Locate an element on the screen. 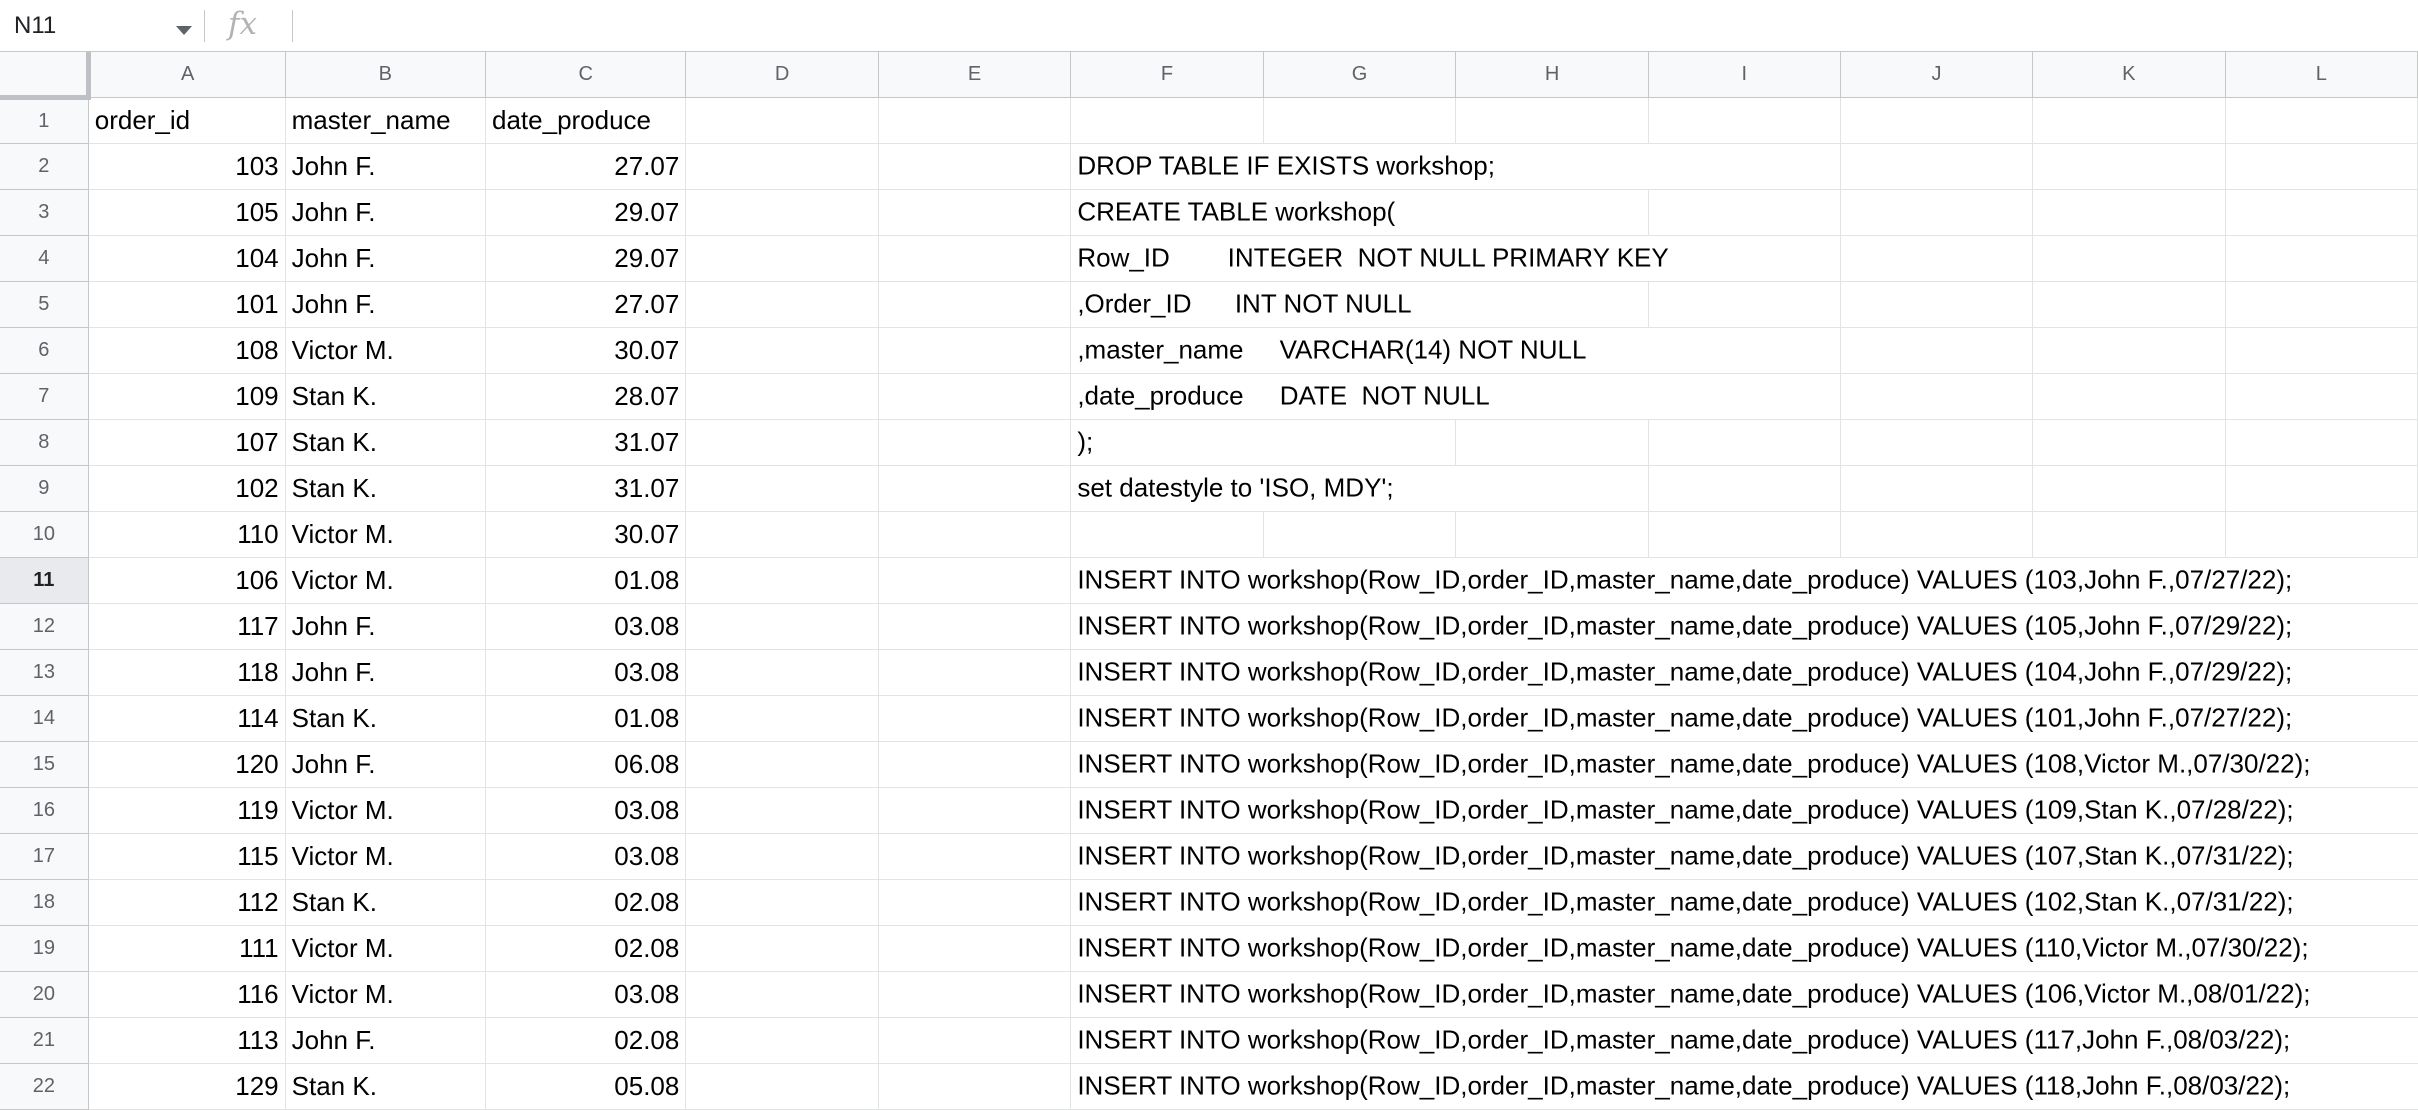  row-header: 22 is located at coordinates (44, 1086).